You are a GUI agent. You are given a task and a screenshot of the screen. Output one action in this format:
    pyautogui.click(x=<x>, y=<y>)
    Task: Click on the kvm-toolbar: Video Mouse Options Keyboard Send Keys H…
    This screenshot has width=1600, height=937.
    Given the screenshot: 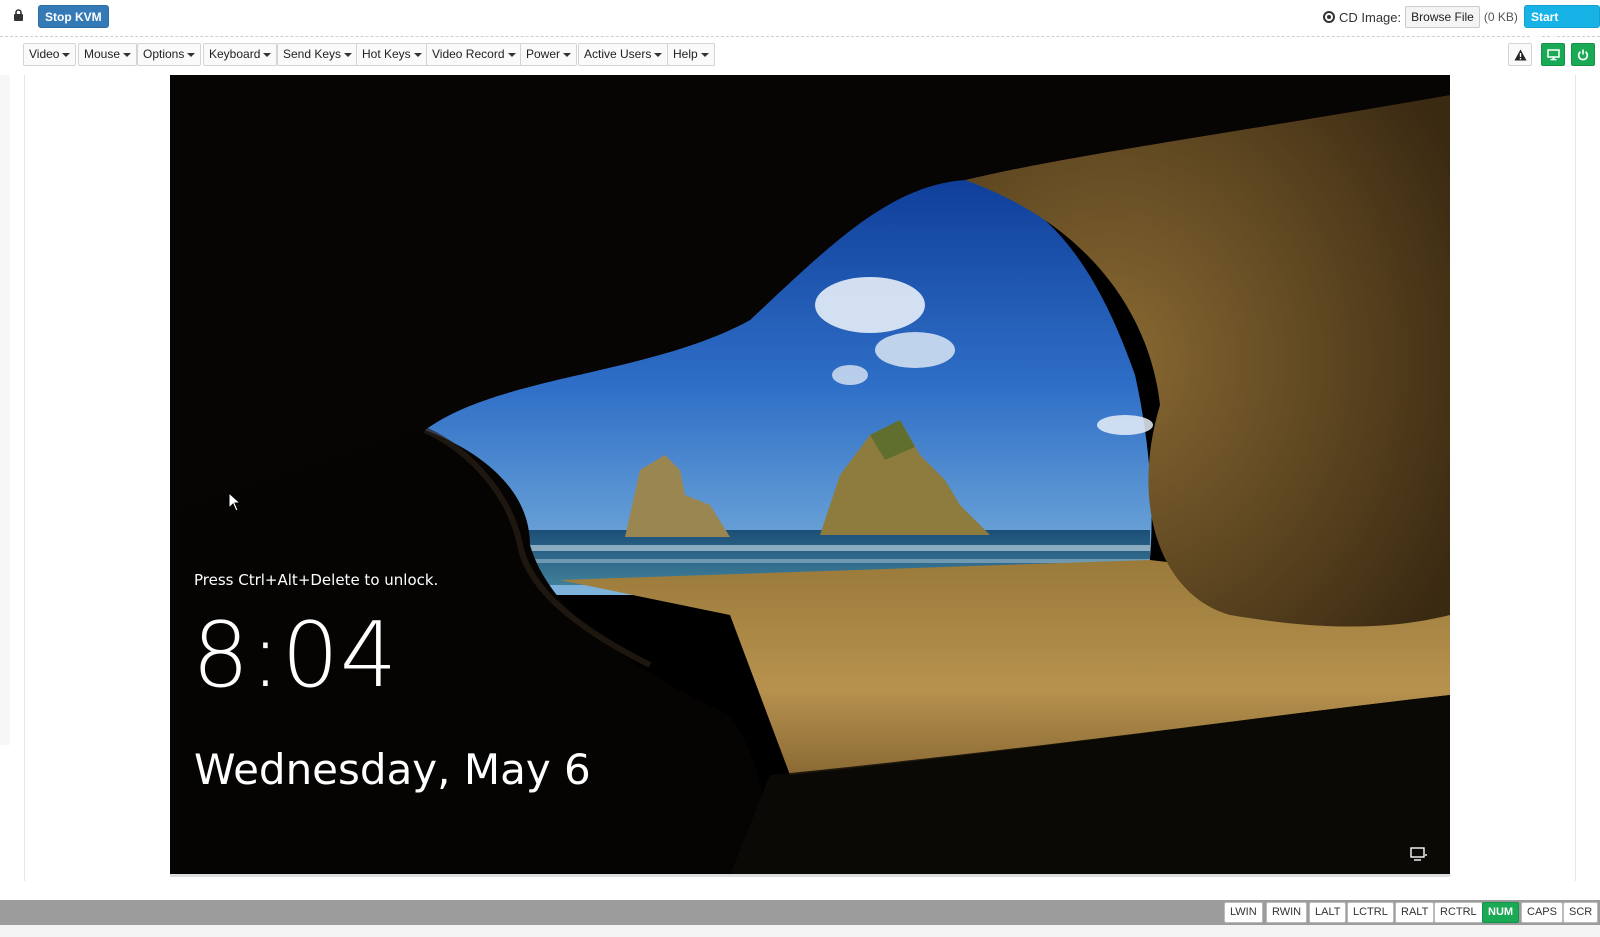 What is the action you would take?
    pyautogui.click(x=800, y=55)
    